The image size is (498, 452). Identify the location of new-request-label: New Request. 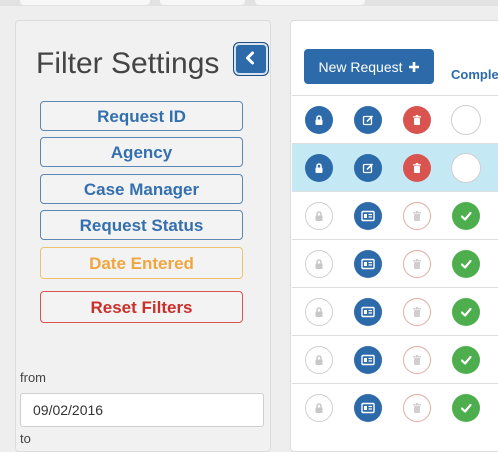
(360, 66).